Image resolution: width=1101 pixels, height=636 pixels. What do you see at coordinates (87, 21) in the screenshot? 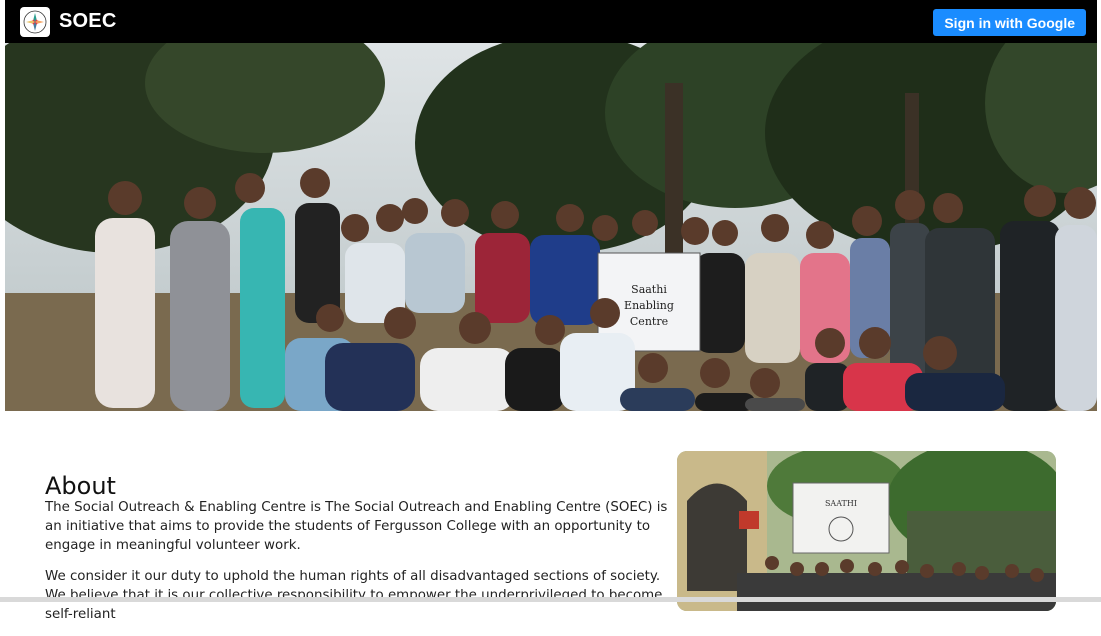
I see `brand-title: SOEC` at bounding box center [87, 21].